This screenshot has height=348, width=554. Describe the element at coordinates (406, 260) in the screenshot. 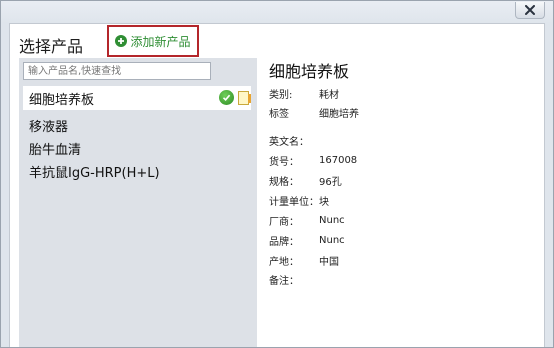

I see `detail-row-origin: 产地： 中国` at that location.